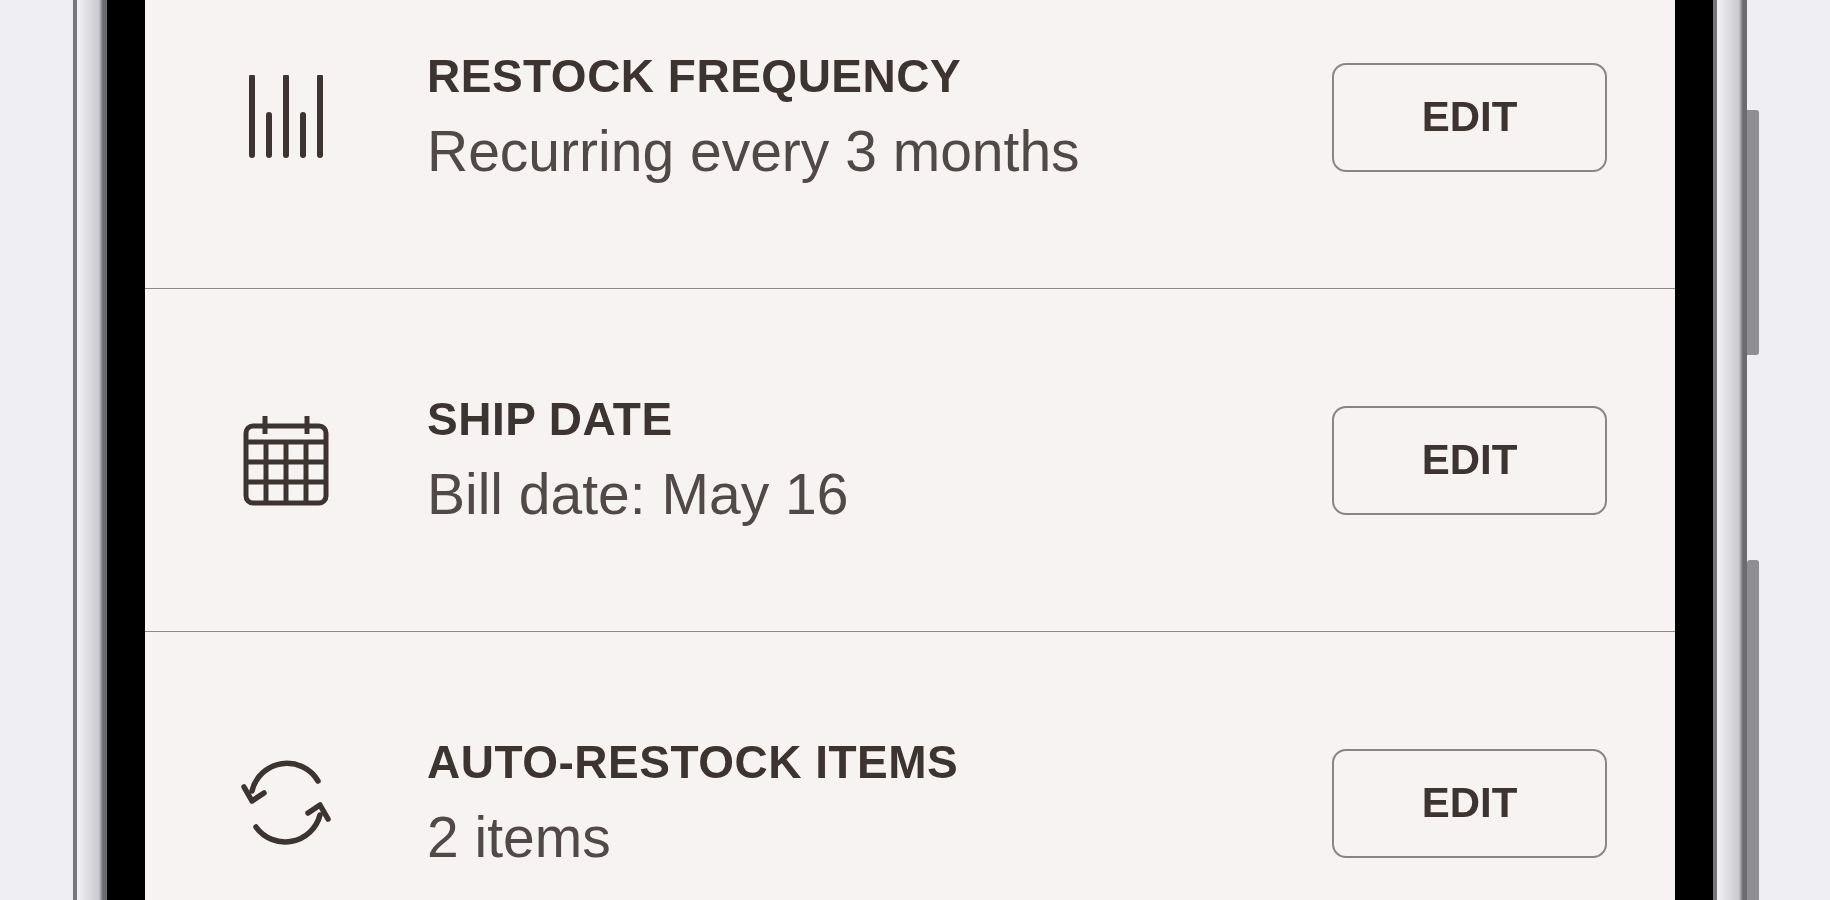 The height and width of the screenshot is (900, 1830). What do you see at coordinates (693, 762) in the screenshot?
I see `setting-title: AUTO-RESTOCK ITEMS` at bounding box center [693, 762].